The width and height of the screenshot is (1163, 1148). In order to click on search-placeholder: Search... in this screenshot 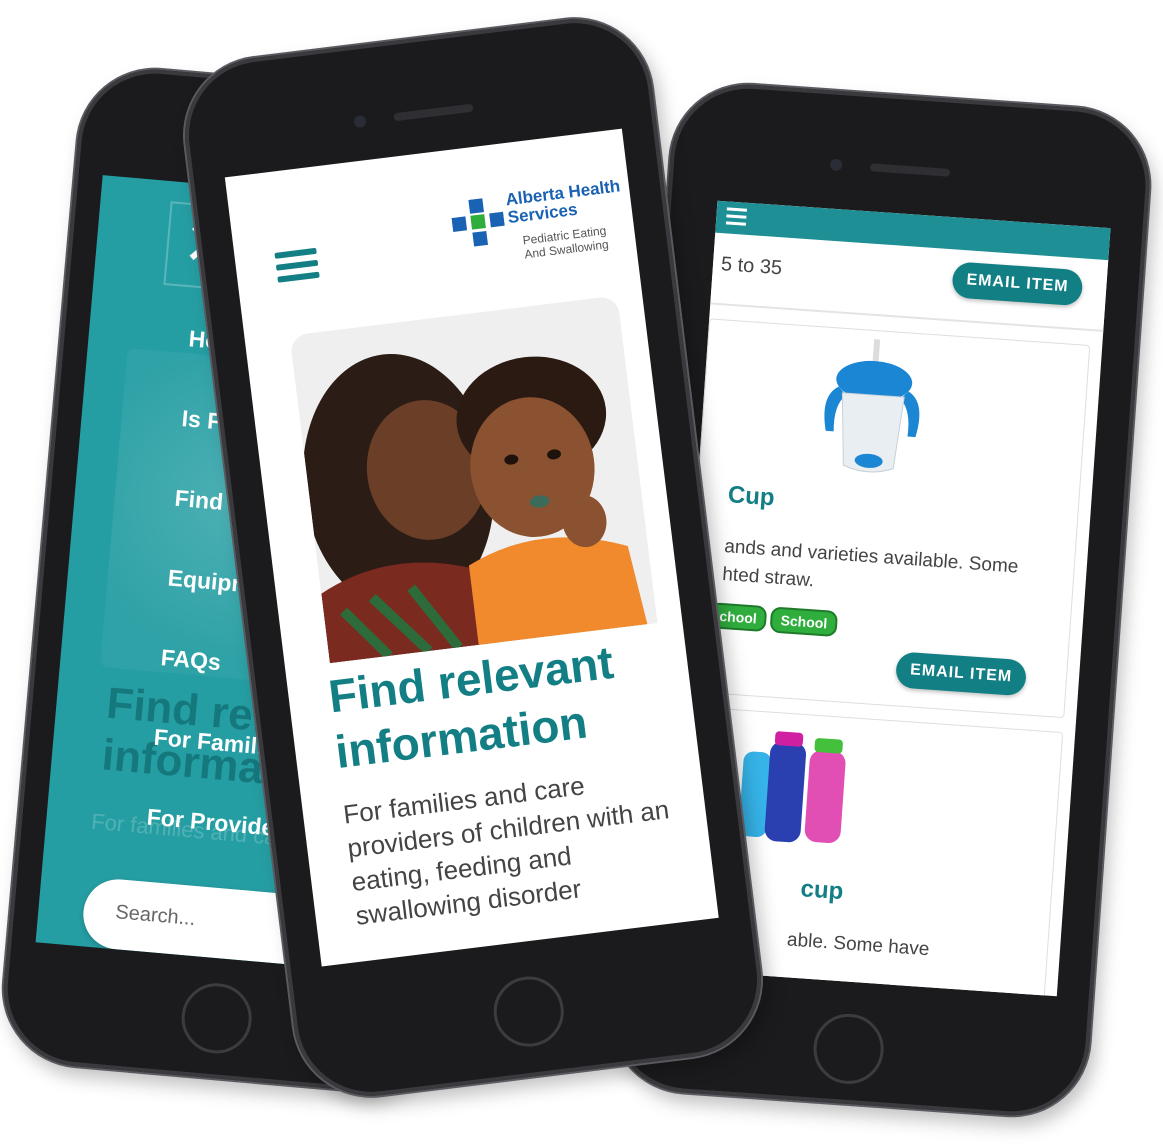, I will do `click(155, 916)`.